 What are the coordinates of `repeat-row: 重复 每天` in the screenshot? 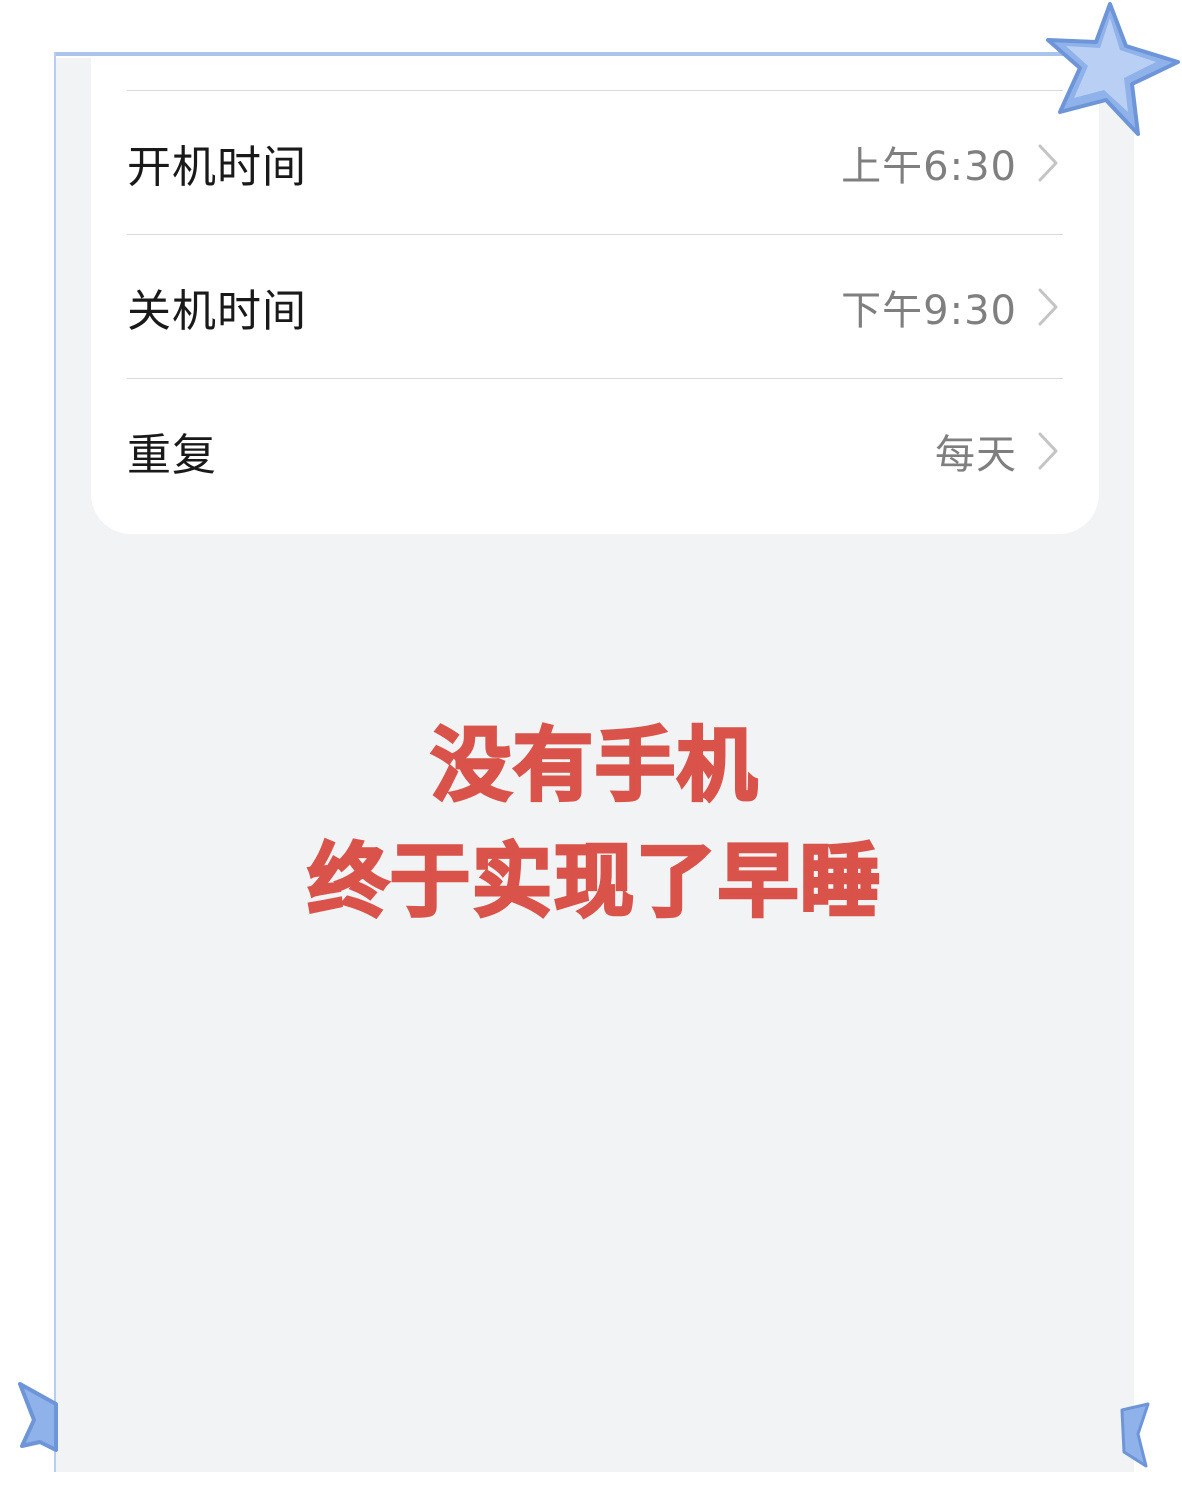 It's located at (595, 450).